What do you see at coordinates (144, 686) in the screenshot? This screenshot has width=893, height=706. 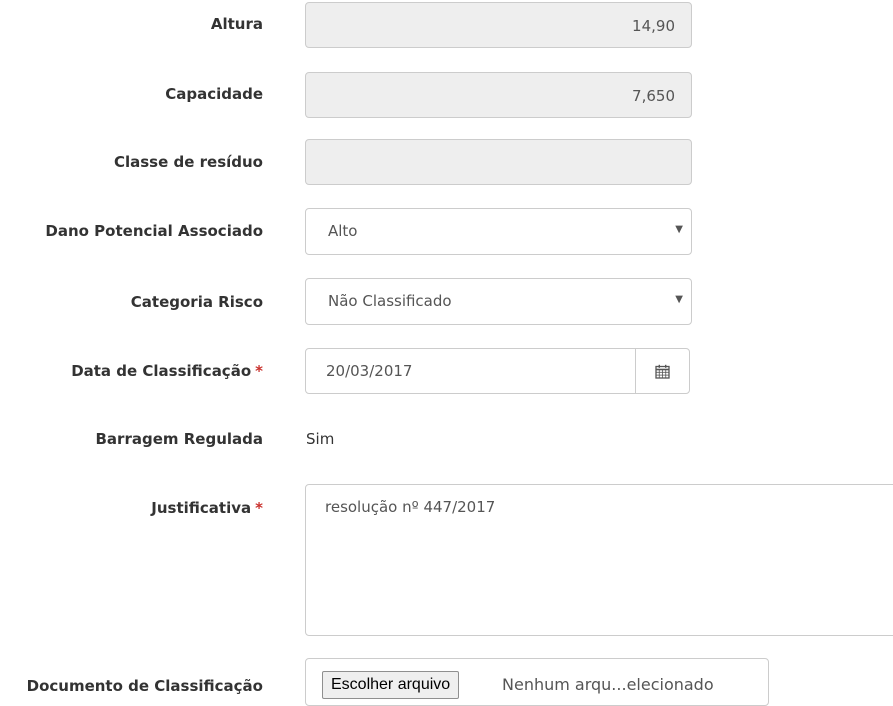 I see `documento-label: Documento de Classificação` at bounding box center [144, 686].